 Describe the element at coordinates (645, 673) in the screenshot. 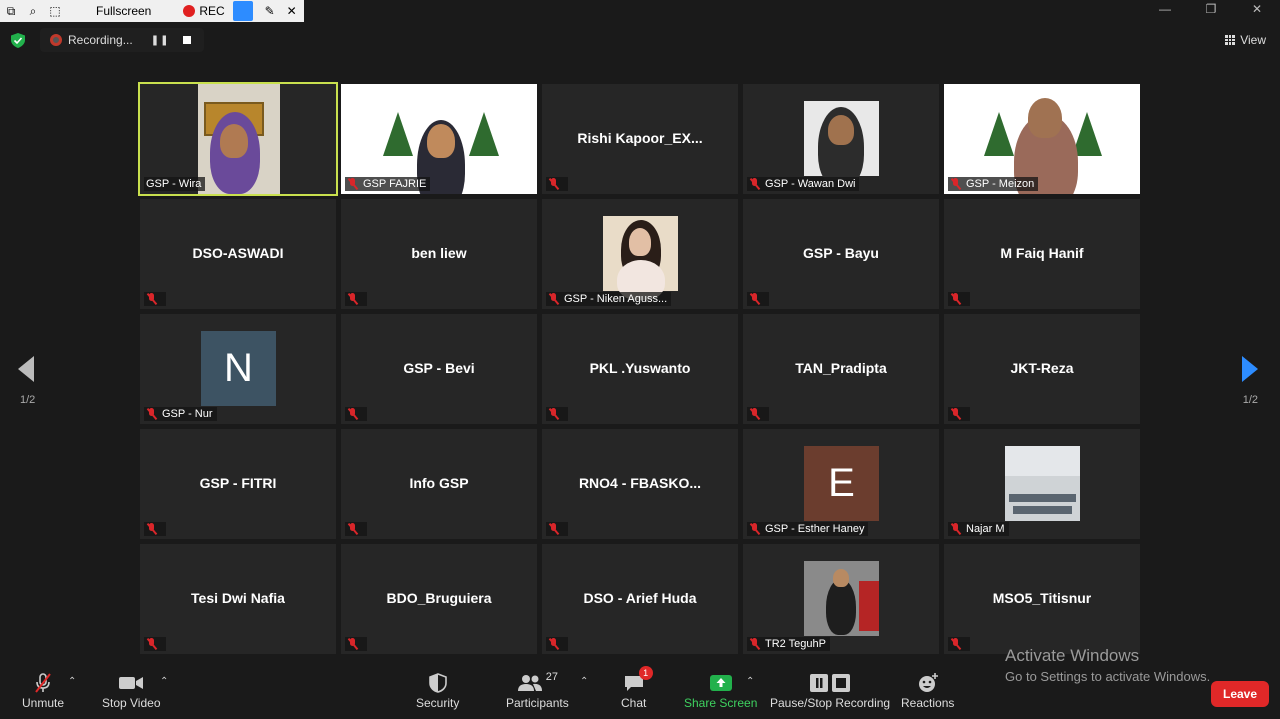

I see `chat-badge: 1` at that location.